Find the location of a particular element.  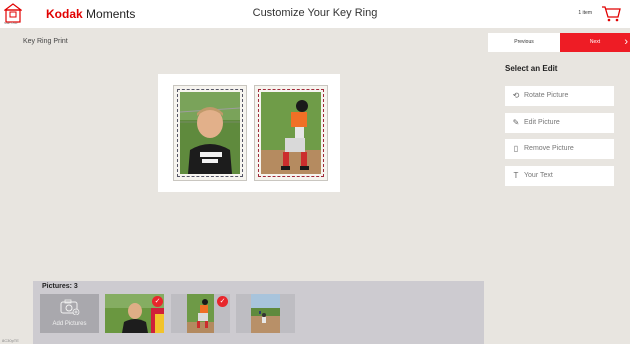

next-button: Next › is located at coordinates (595, 42).